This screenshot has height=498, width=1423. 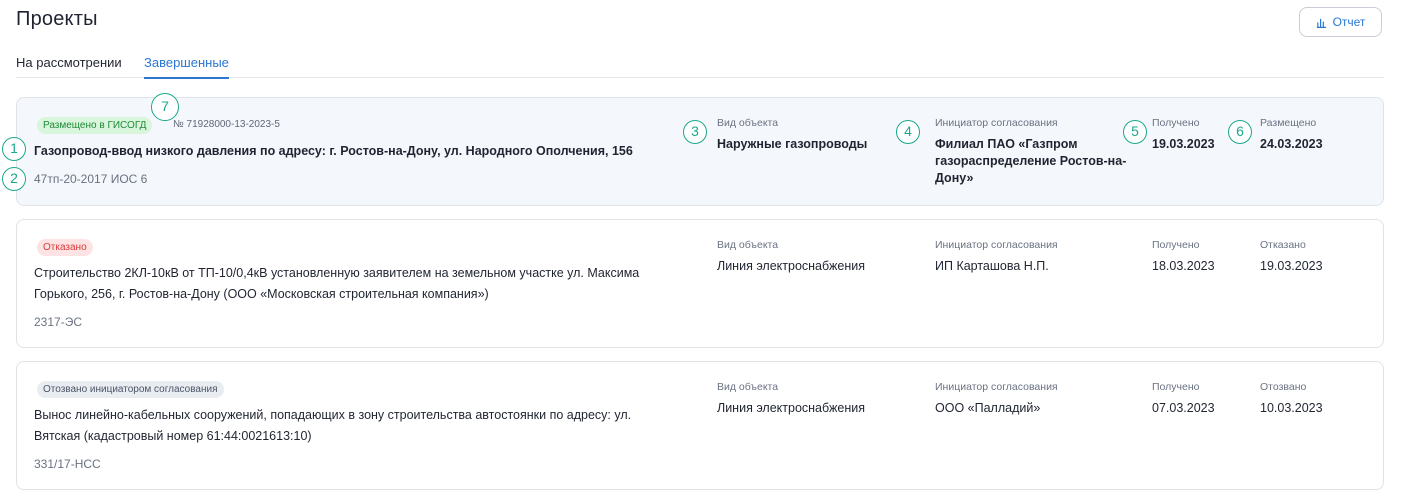 I want to click on tab-completed: Завершенные, so click(x=186, y=67).